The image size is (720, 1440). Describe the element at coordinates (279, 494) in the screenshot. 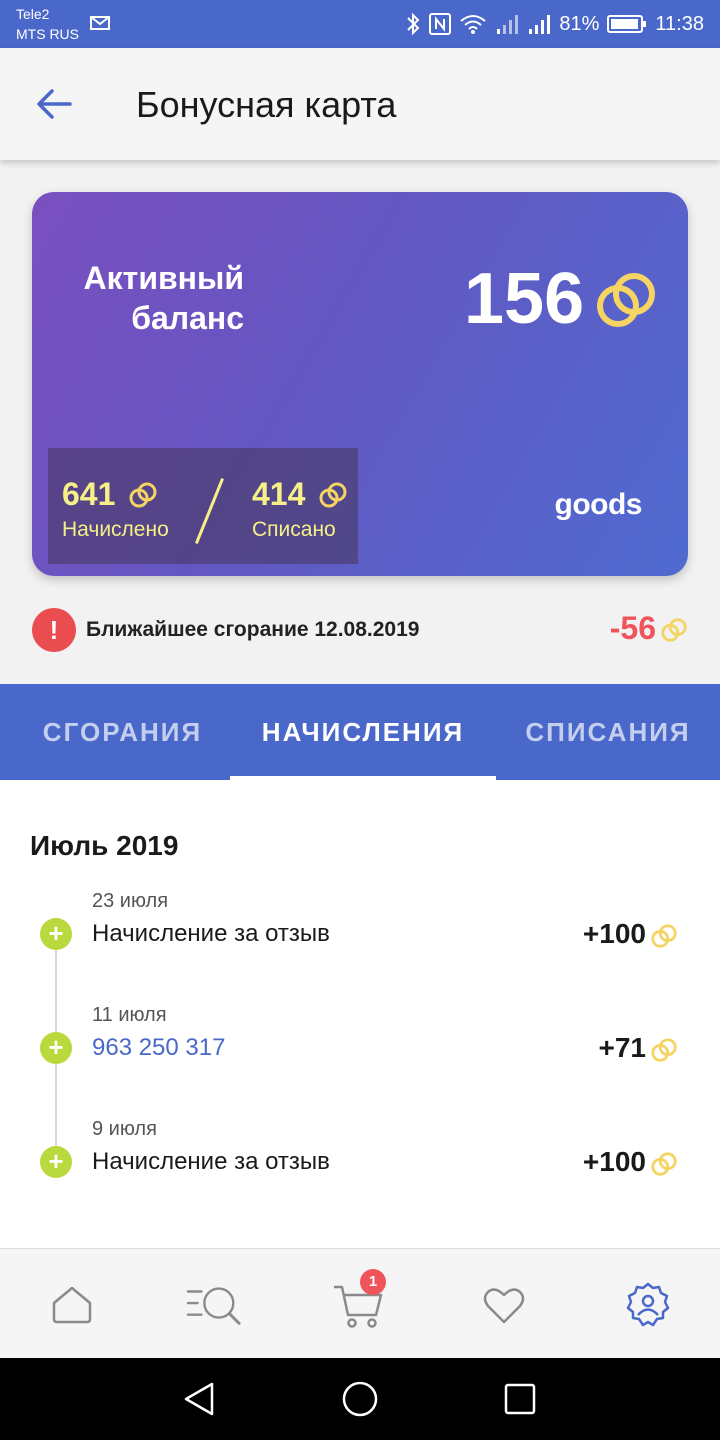

I see `spent-value: 414` at that location.